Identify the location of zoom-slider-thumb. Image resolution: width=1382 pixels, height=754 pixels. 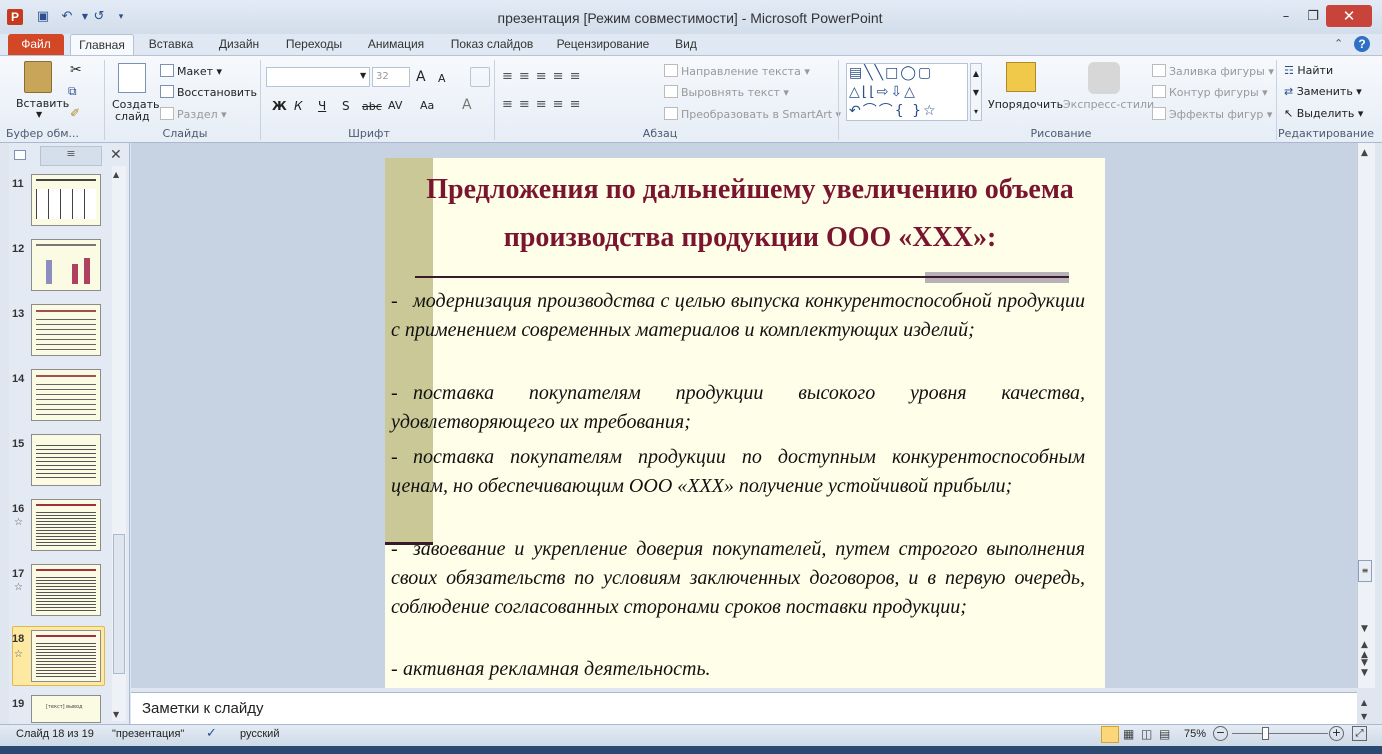
(1265, 733).